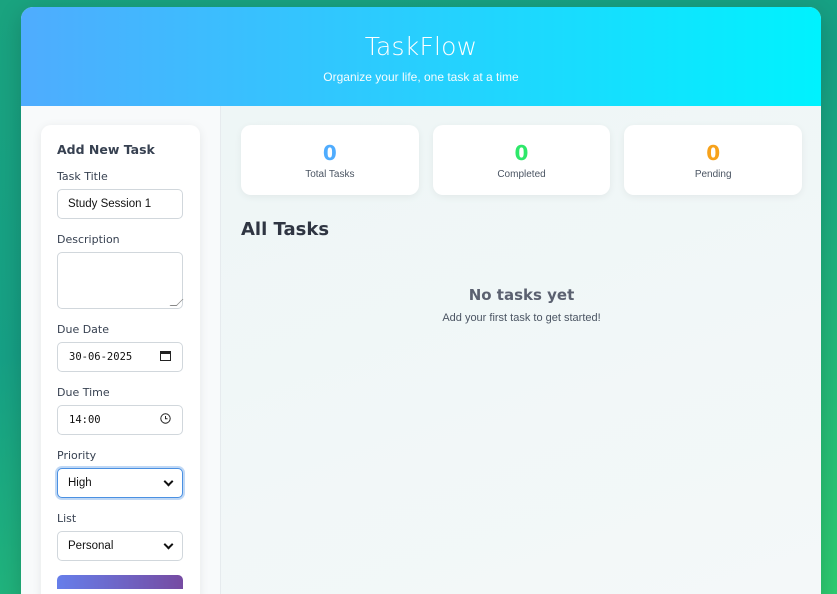  What do you see at coordinates (85, 420) in the screenshot?
I see `due-time-value: 14:00` at bounding box center [85, 420].